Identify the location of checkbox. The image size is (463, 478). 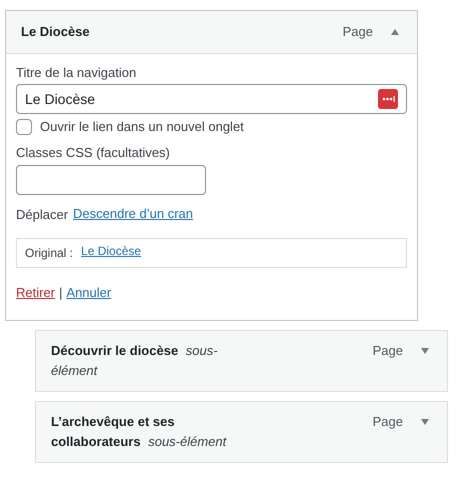
(24, 127).